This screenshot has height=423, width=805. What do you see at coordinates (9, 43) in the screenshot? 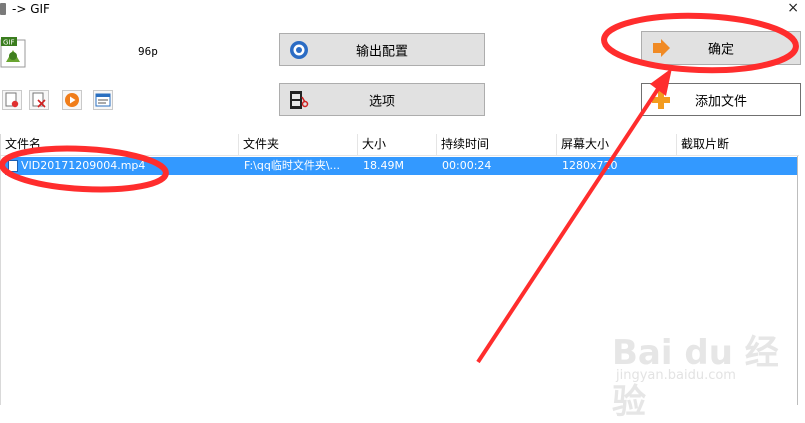
I see `gif-icon-text: GIF` at bounding box center [9, 43].